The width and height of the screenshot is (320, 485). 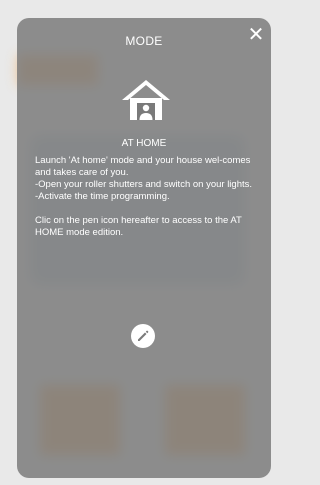 I want to click on description-line: -Activate the time programming., so click(x=102, y=196).